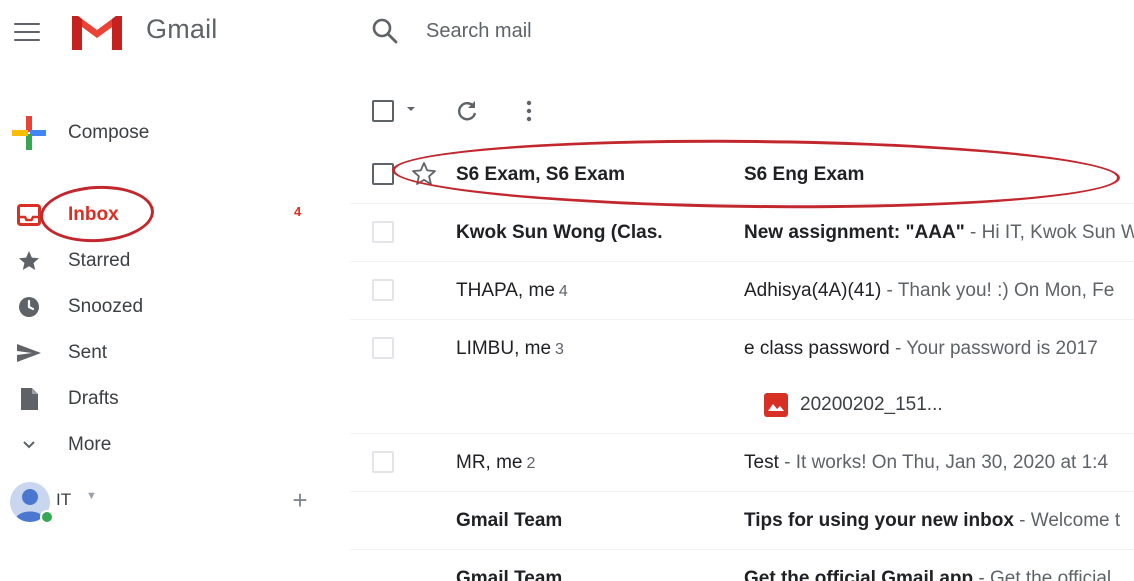 Image resolution: width=1134 pixels, height=581 pixels. Describe the element at coordinates (165, 445) in the screenshot. I see `sidebar-item-more: More` at that location.